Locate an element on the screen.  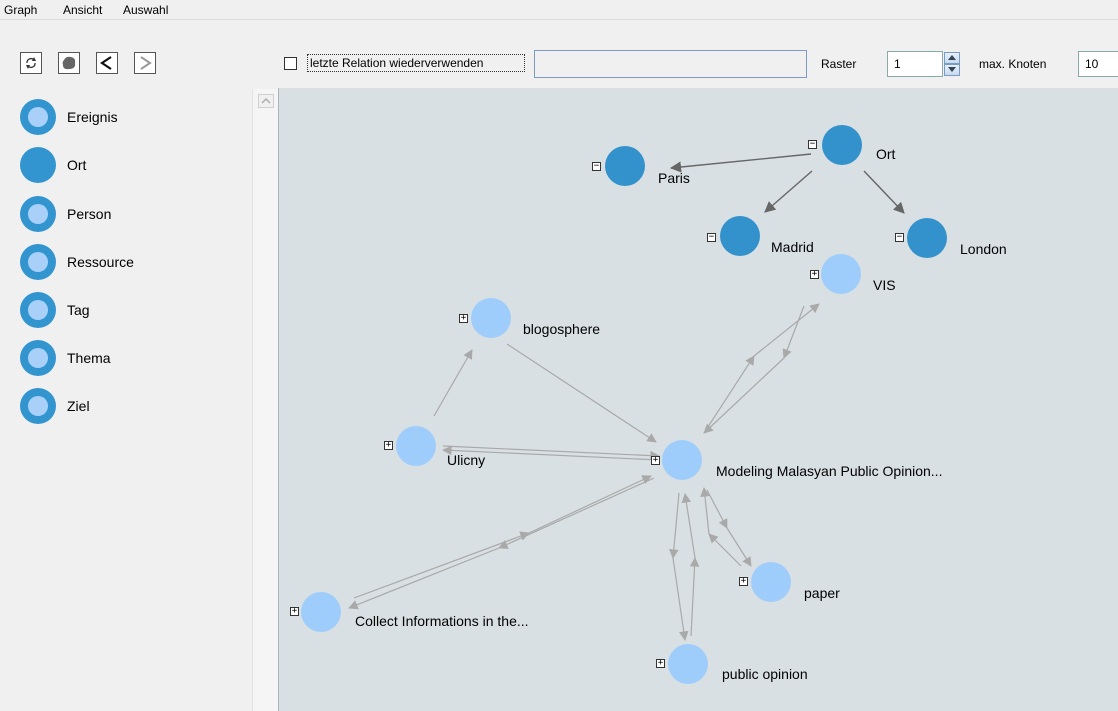
palette-item-tag: Tag is located at coordinates (130, 310).